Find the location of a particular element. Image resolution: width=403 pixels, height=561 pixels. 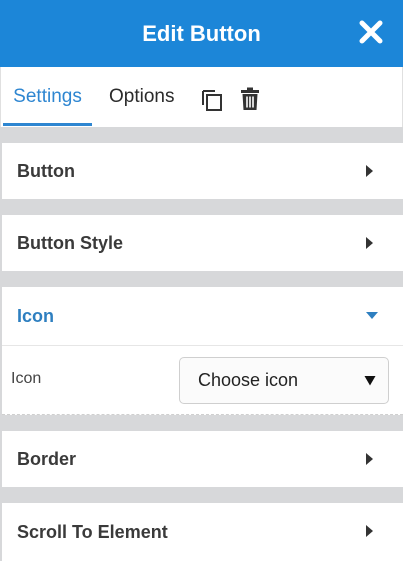

duplicate-button is located at coordinates (212, 99).